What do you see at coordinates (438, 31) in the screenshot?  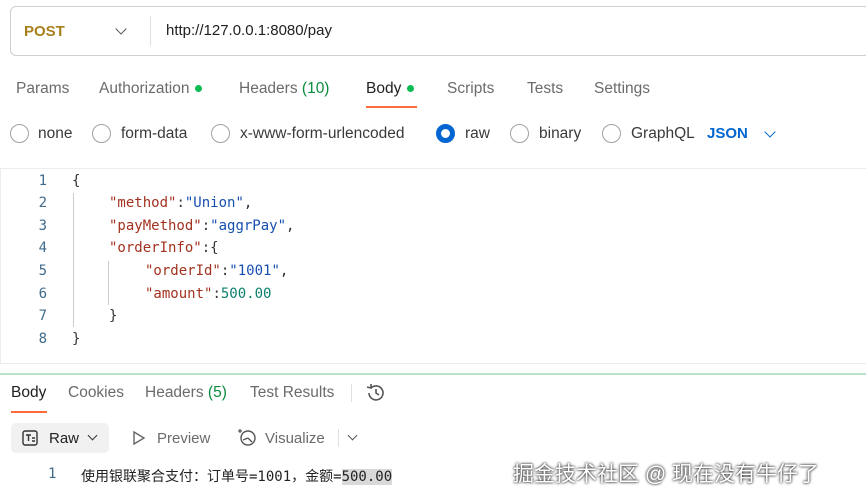 I see `request-url-bar` at bounding box center [438, 31].